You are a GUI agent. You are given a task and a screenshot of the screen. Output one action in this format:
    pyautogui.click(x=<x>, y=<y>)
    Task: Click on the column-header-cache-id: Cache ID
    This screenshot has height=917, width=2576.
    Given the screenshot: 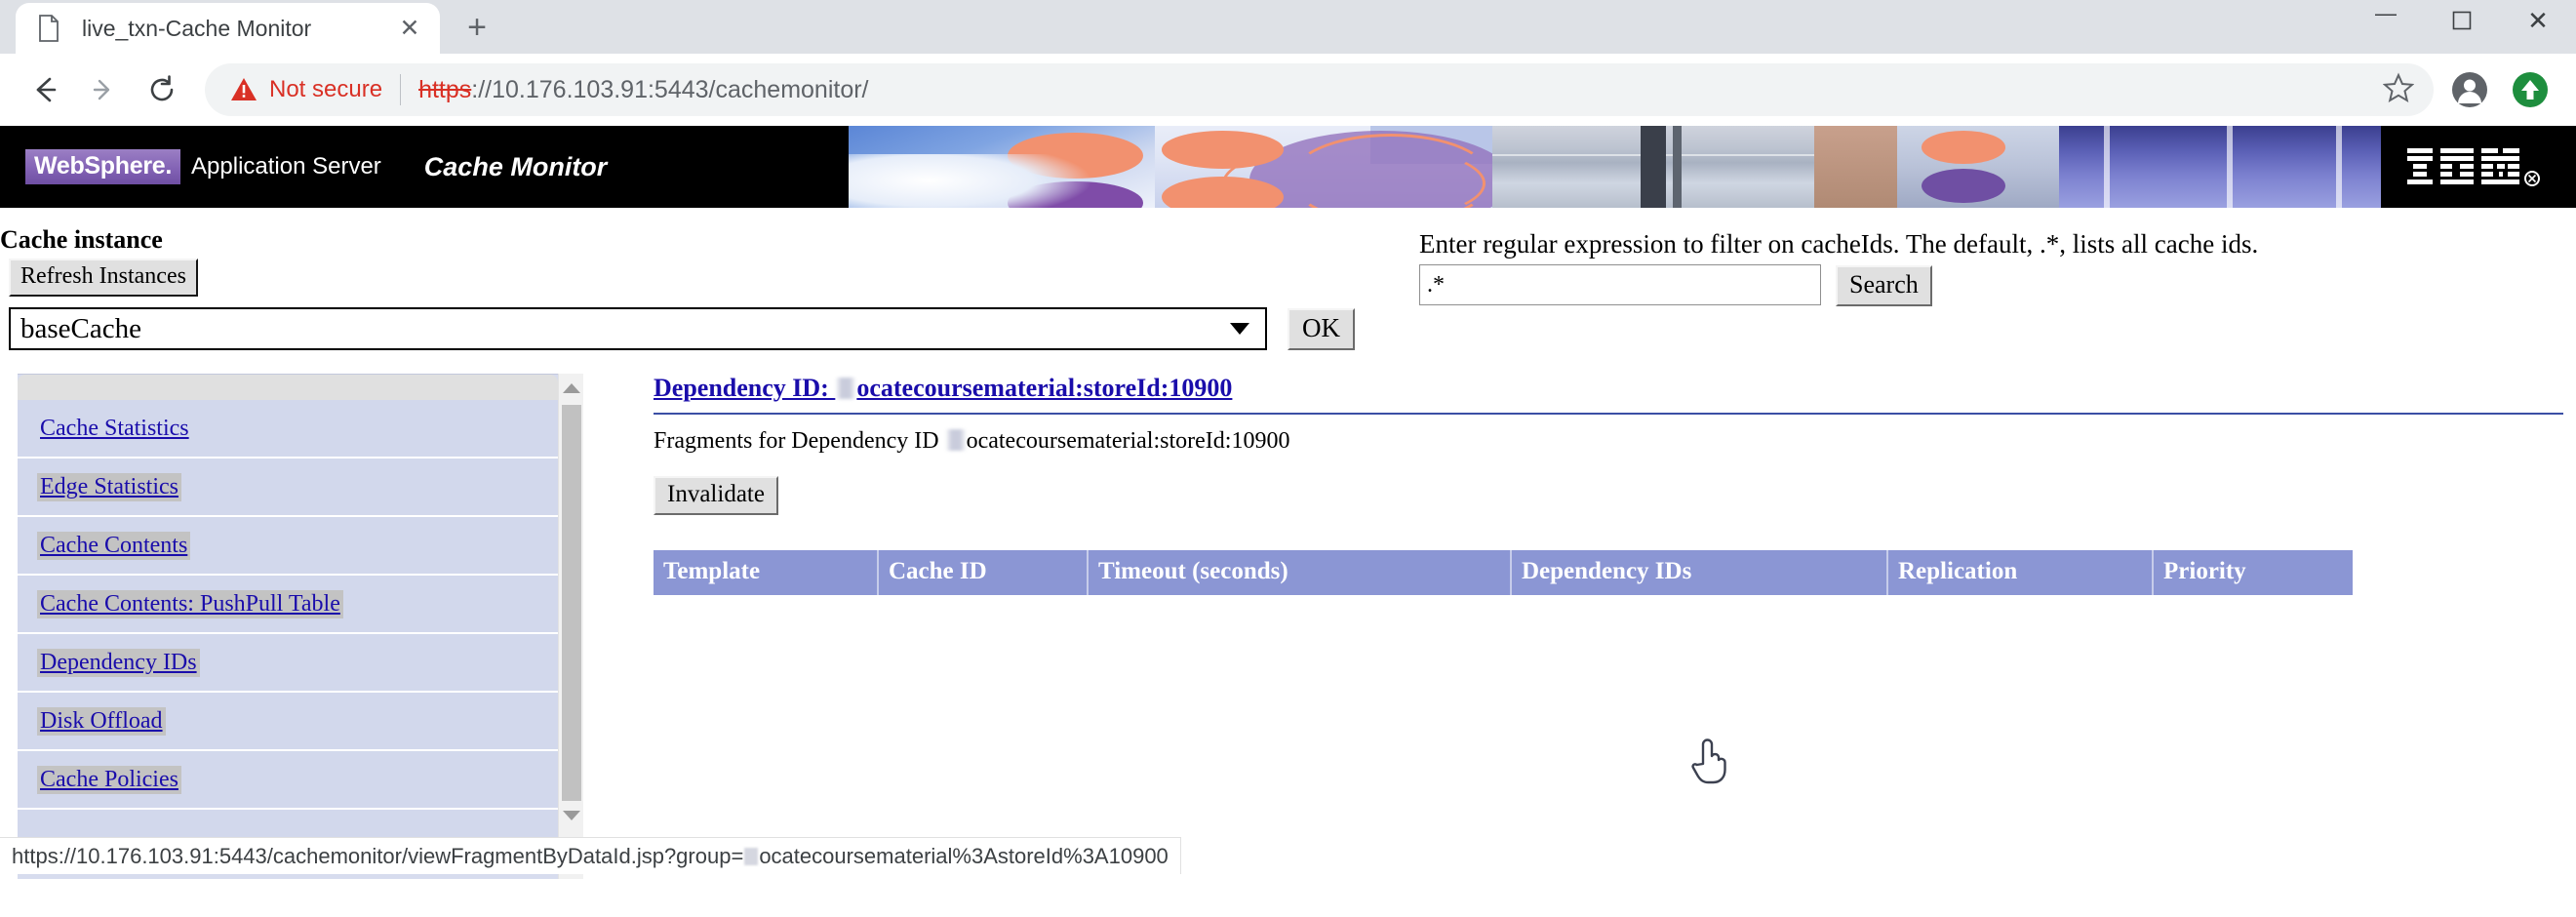 What is the action you would take?
    pyautogui.click(x=983, y=572)
    